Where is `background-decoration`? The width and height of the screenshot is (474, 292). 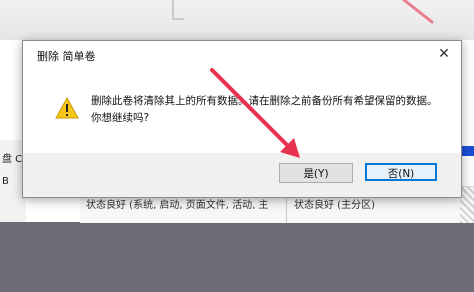 background-decoration is located at coordinates (178, 10).